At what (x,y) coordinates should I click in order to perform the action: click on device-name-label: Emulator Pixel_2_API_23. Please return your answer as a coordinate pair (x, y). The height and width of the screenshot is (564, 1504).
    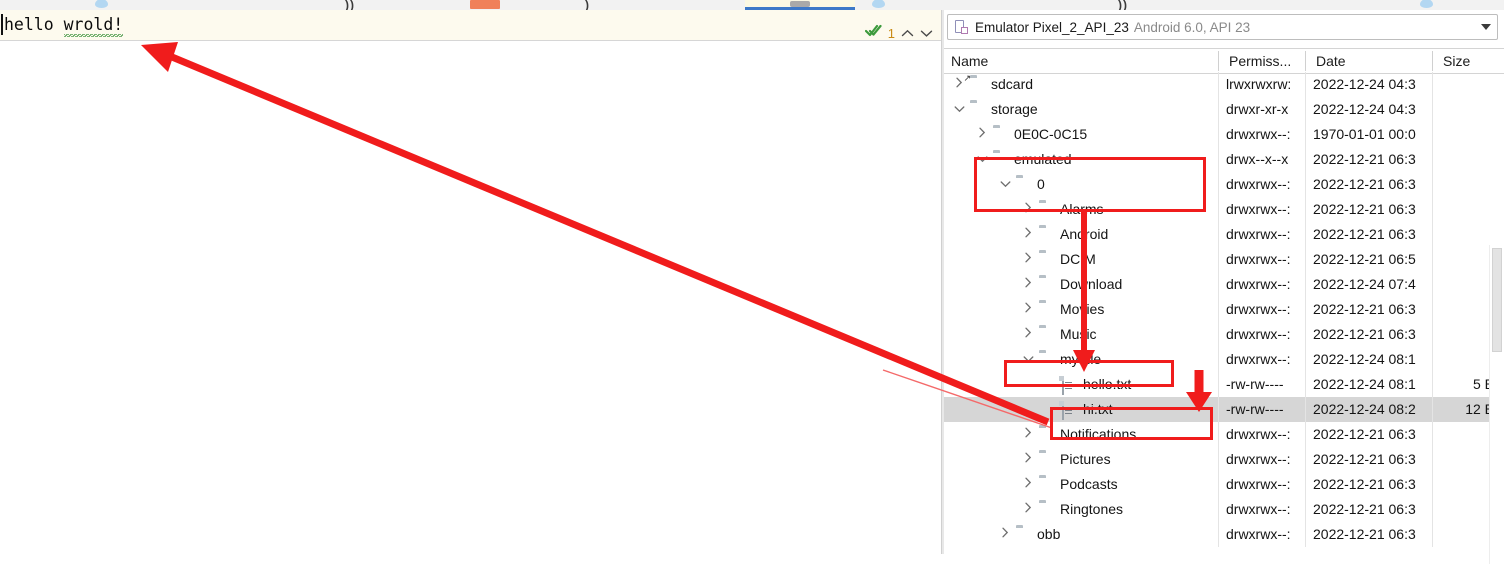
    Looking at the image, I should click on (1052, 27).